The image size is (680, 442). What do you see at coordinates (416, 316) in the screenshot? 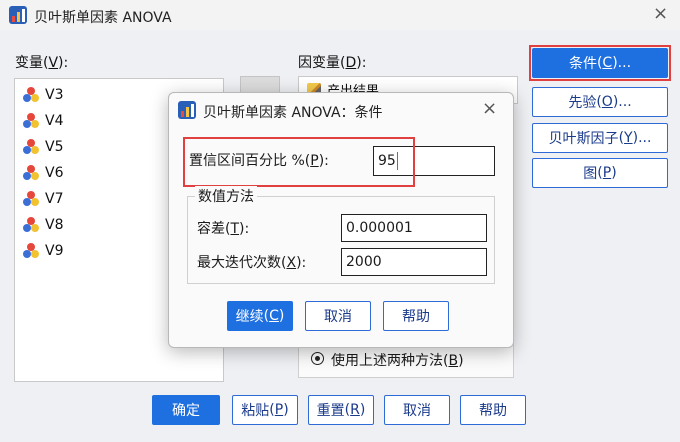
I see `dialog-help-button: 帮助` at bounding box center [416, 316].